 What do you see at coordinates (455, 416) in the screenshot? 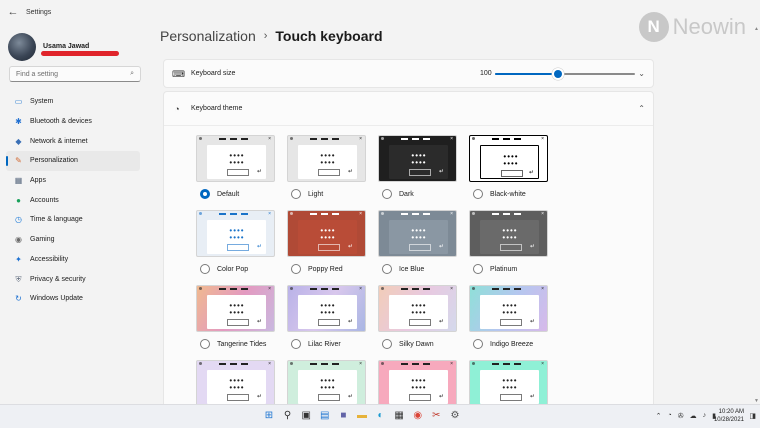
I see `settings-icon: ⚙` at bounding box center [455, 416].